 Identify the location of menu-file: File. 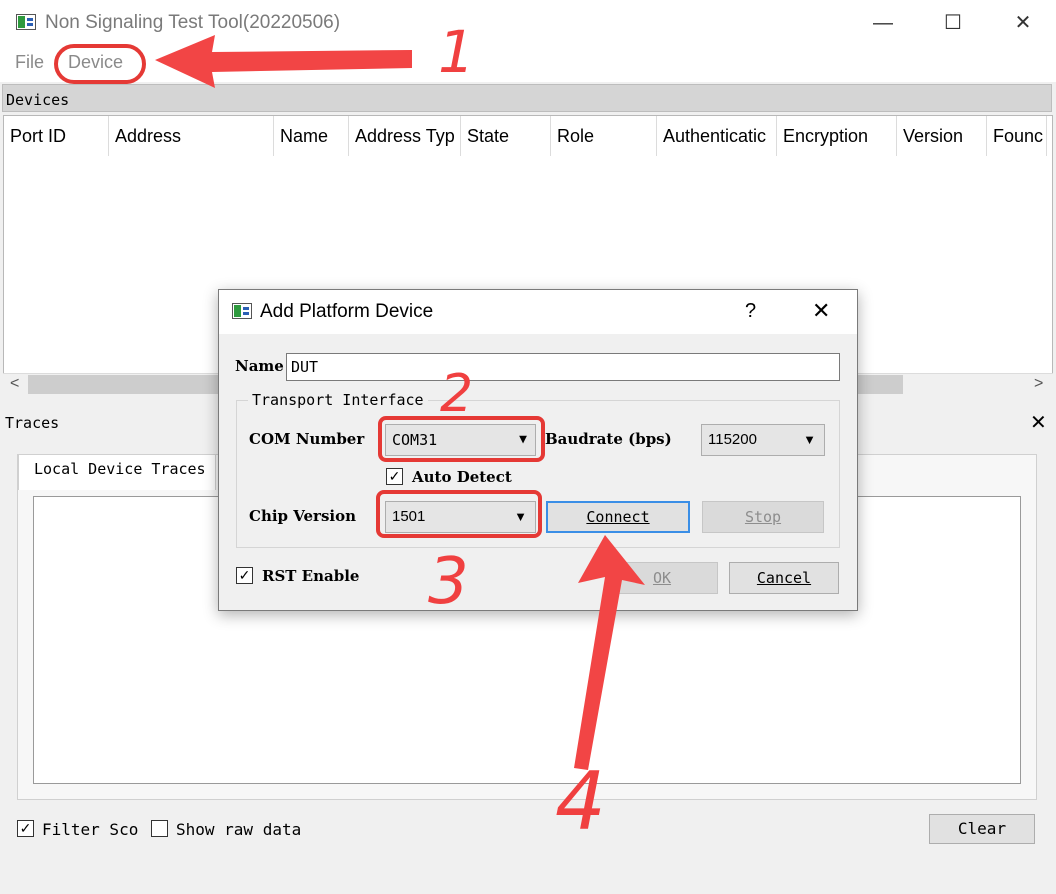
(29, 62).